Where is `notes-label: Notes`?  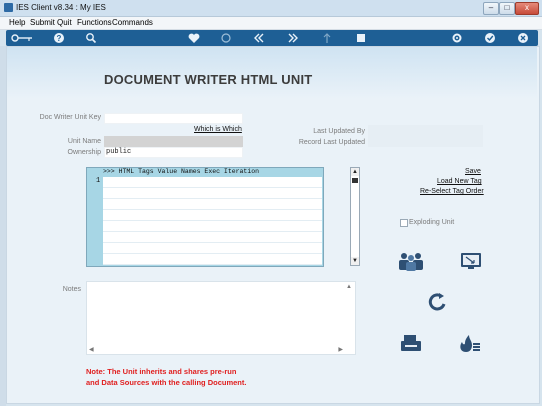
notes-label: Notes is located at coordinates (71, 289).